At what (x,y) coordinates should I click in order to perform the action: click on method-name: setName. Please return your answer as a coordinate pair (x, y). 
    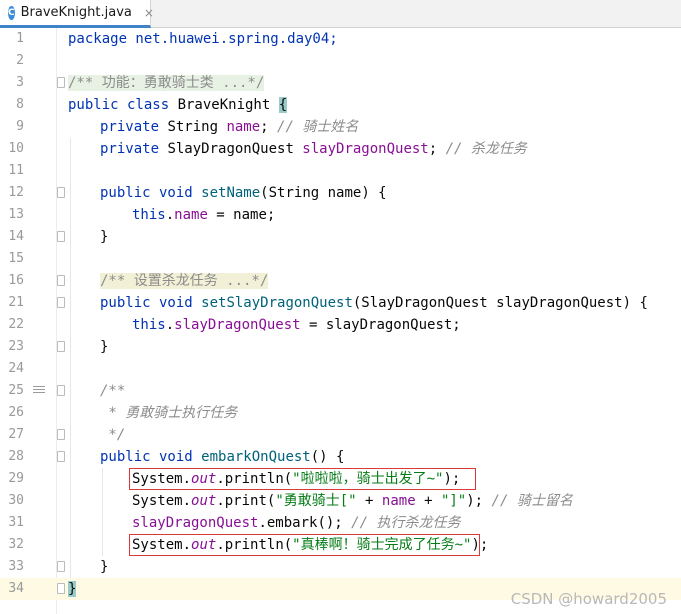
    Looking at the image, I should click on (231, 193).